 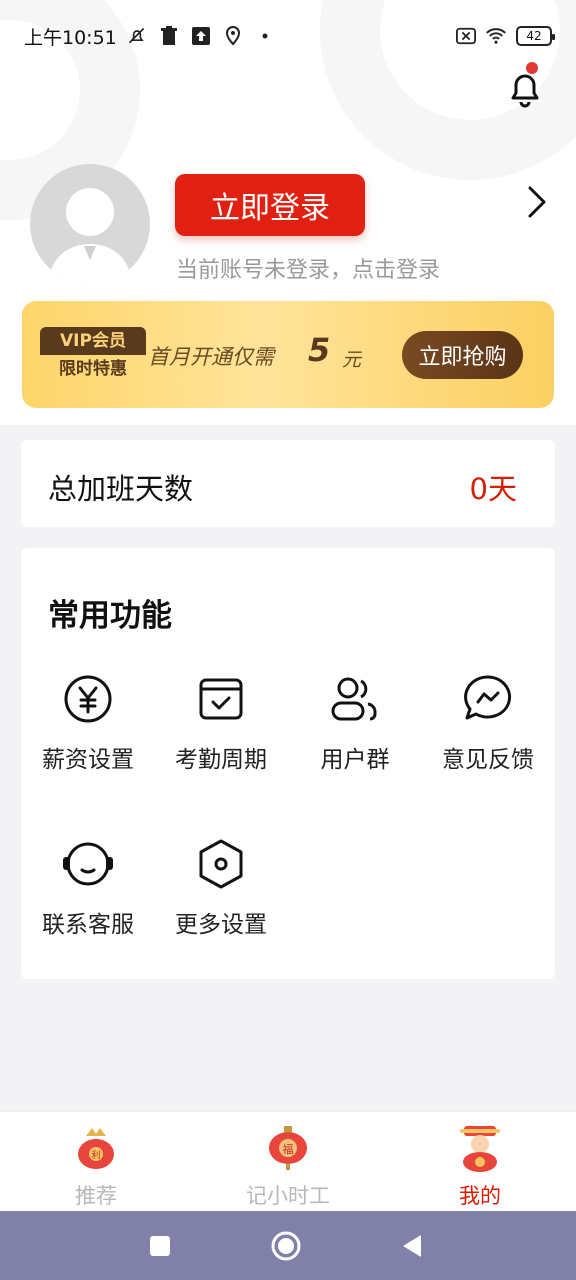 I want to click on nav-tab-hourly-work: 福 记小时工, so click(x=288, y=1162).